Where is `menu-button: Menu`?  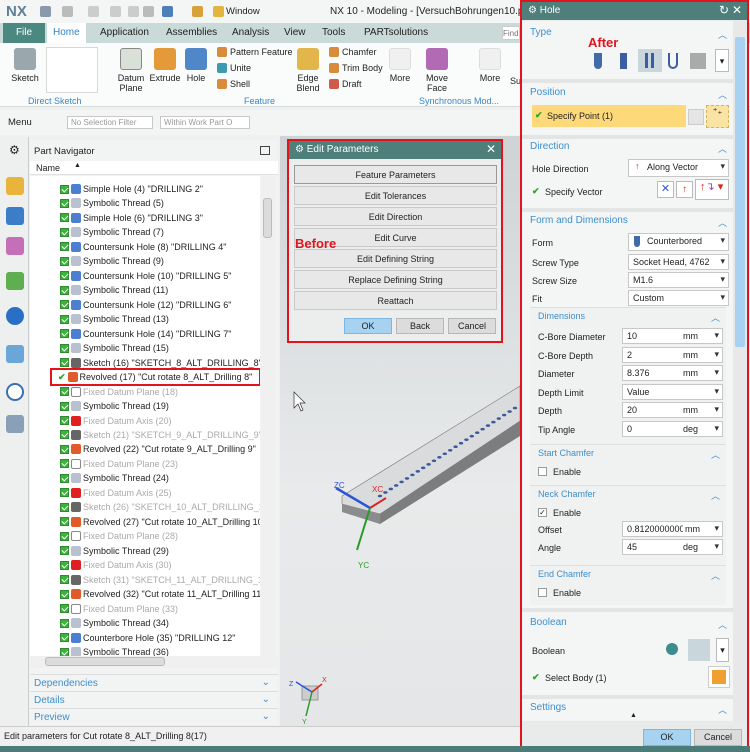 menu-button: Menu is located at coordinates (20, 122).